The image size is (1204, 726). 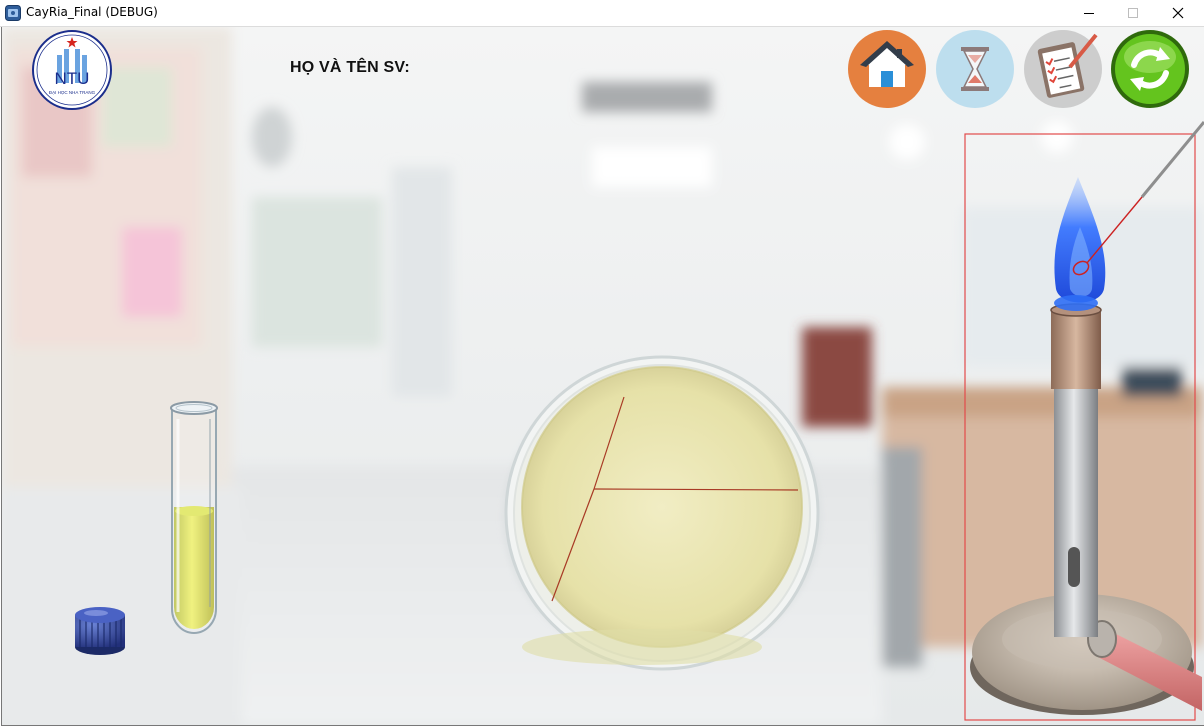 I want to click on test-tube, so click(x=194, y=517).